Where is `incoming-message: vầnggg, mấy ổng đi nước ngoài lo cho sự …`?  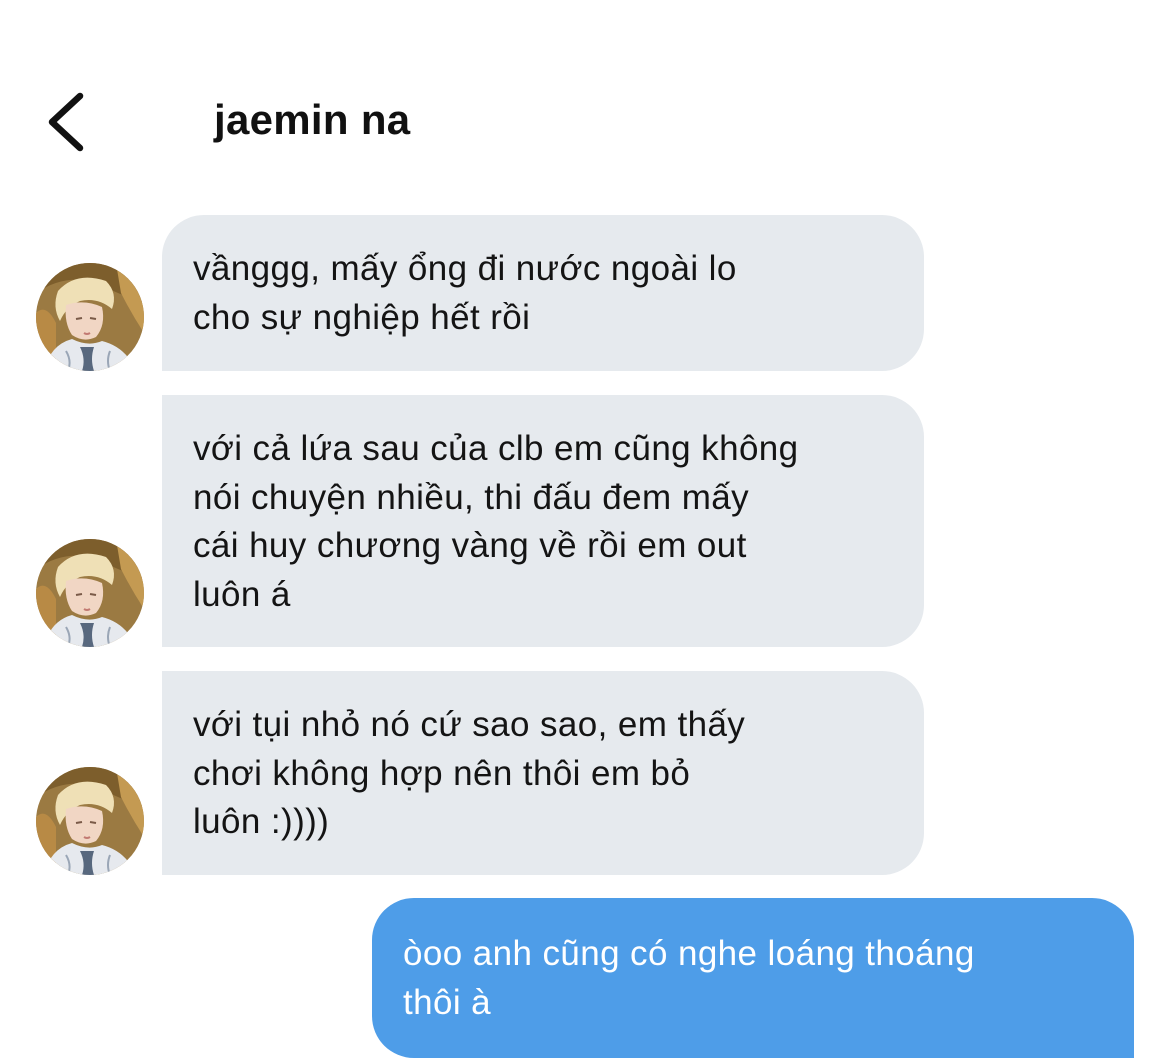
incoming-message: vầnggg, mấy ổng đi nước ngoài lo cho sự … is located at coordinates (543, 293).